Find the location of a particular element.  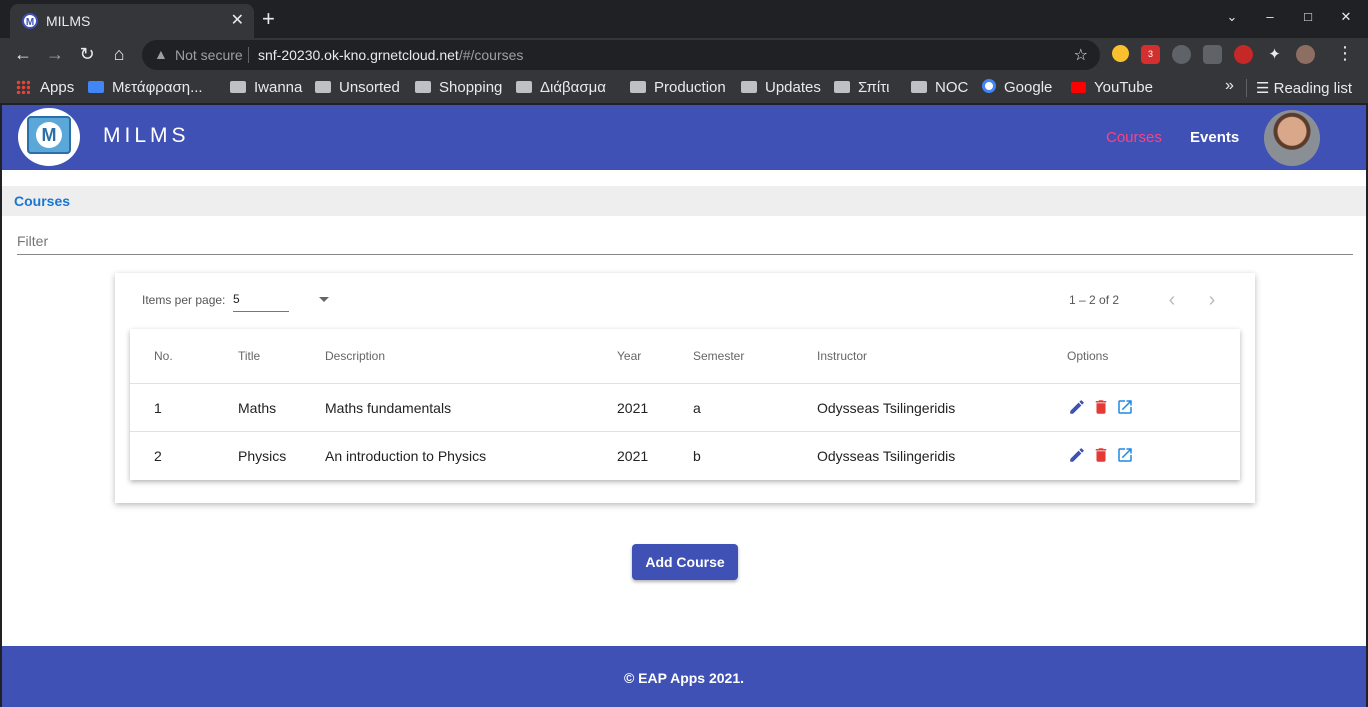

user-avatar is located at coordinates (1292, 138).